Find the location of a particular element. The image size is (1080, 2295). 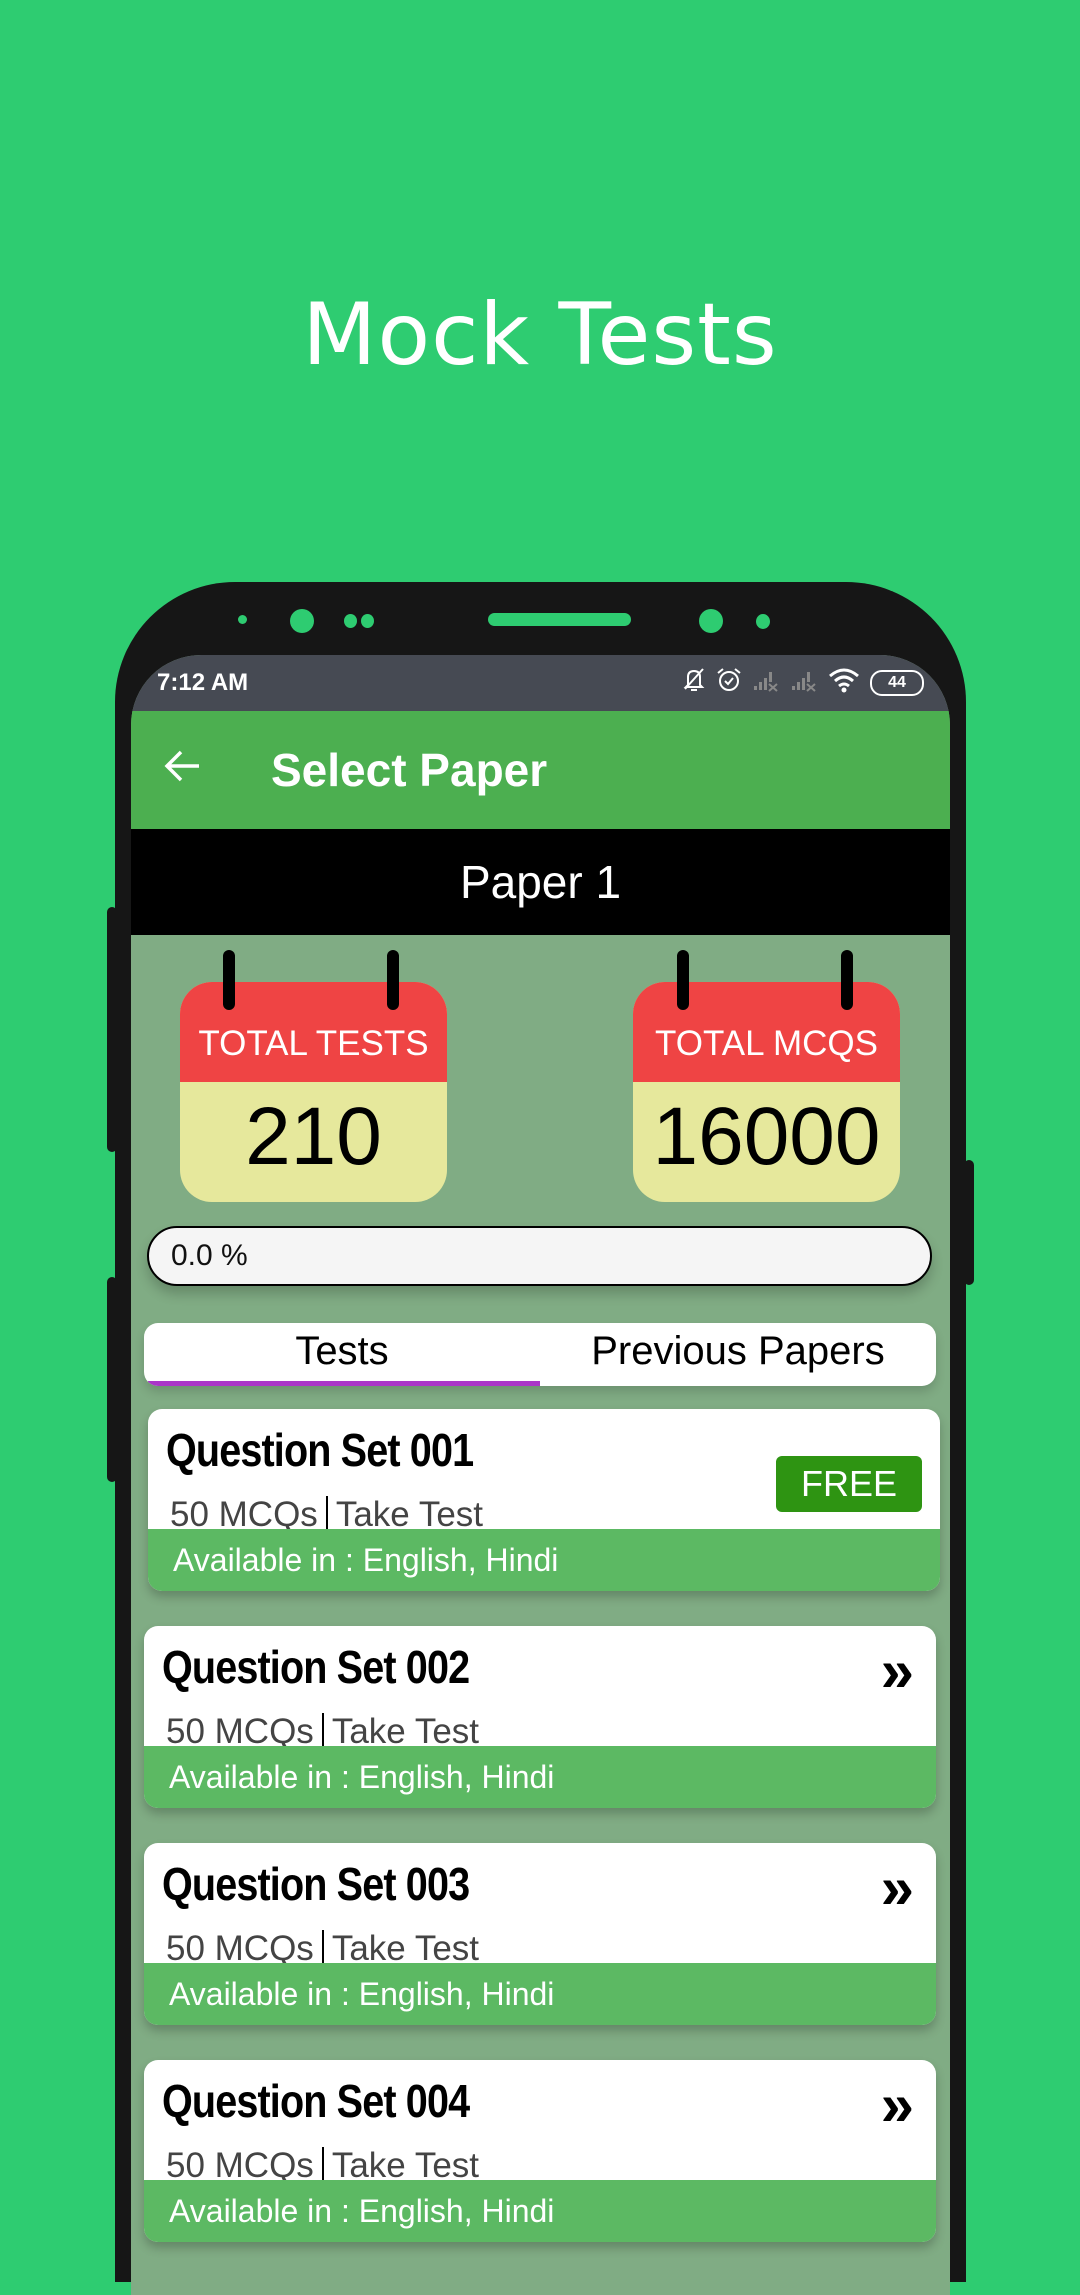

progress-text: 0.0 % is located at coordinates (209, 1255).